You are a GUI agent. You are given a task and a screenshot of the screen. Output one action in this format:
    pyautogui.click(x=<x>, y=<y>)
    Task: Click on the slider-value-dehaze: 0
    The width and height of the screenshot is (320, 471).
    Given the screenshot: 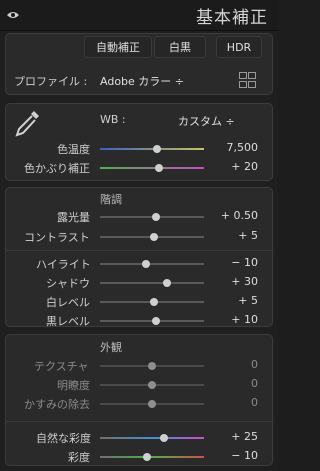 What is the action you would take?
    pyautogui.click(x=228, y=402)
    